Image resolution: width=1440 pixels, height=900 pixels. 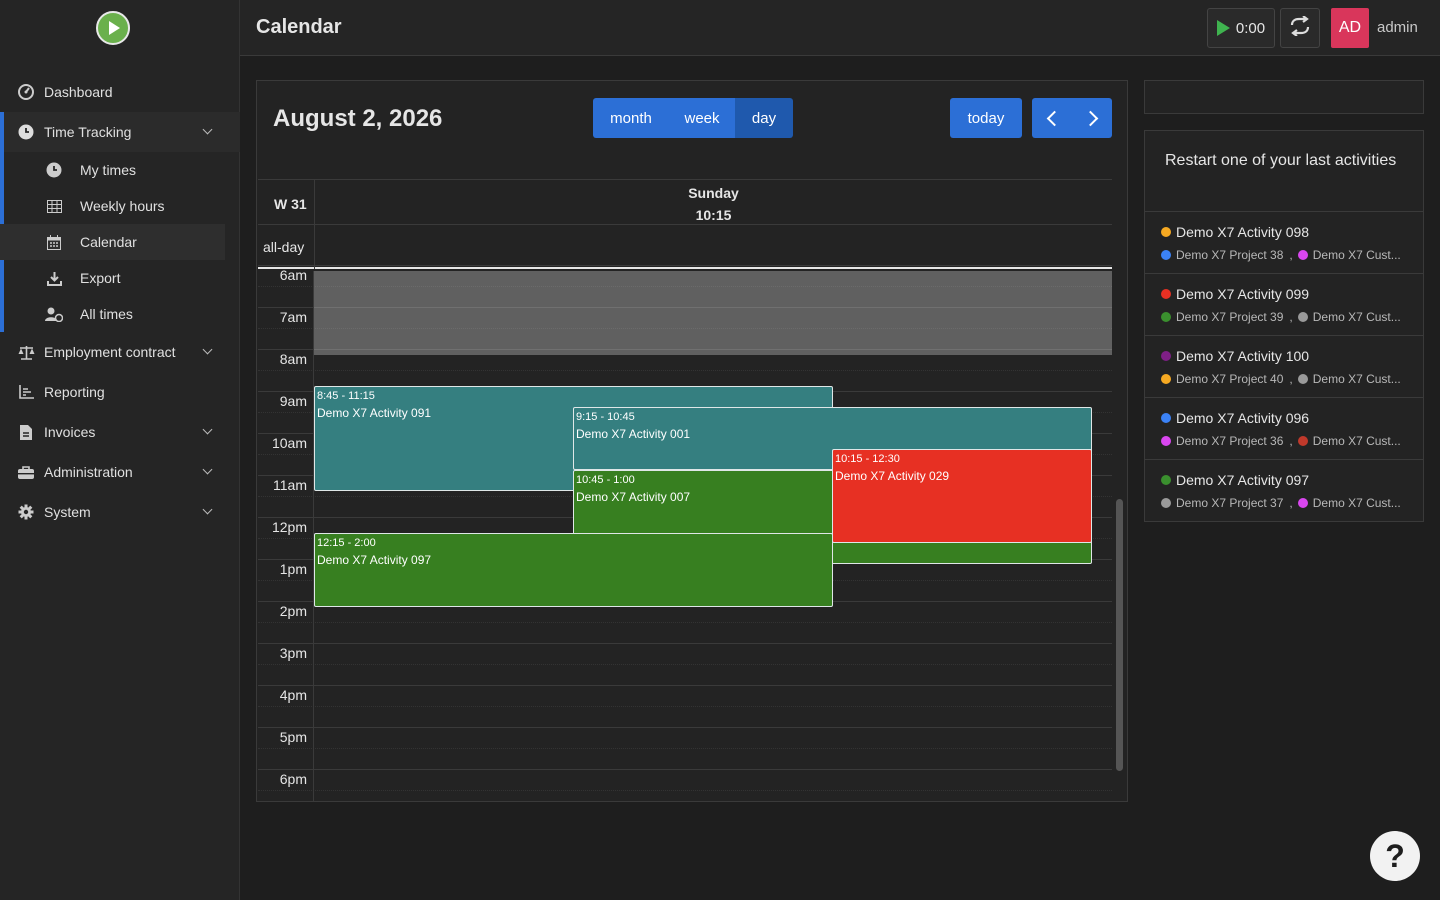 What do you see at coordinates (1243, 232) in the screenshot?
I see `activity-label: Demo X7 Activity 098` at bounding box center [1243, 232].